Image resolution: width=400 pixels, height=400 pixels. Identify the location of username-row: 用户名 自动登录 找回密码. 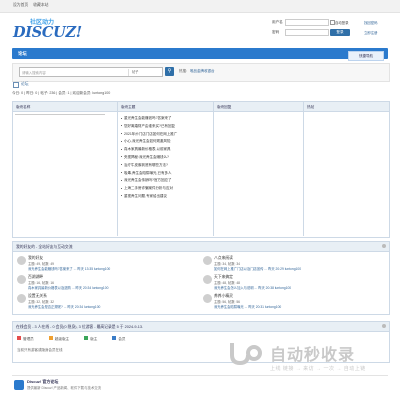
(332, 22).